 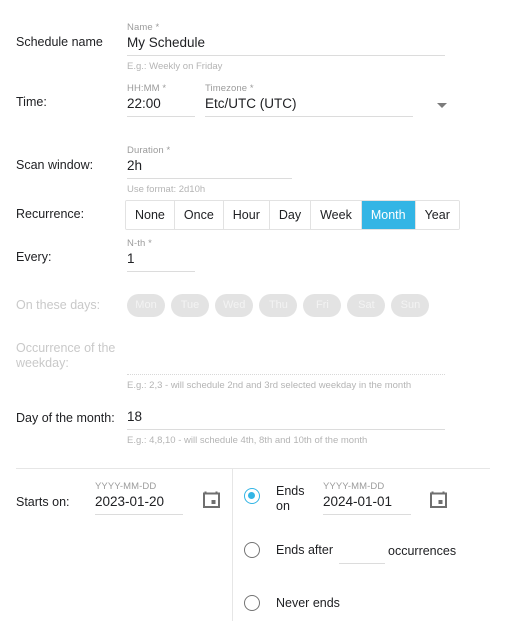 I want to click on scan-window-underline, so click(x=209, y=178).